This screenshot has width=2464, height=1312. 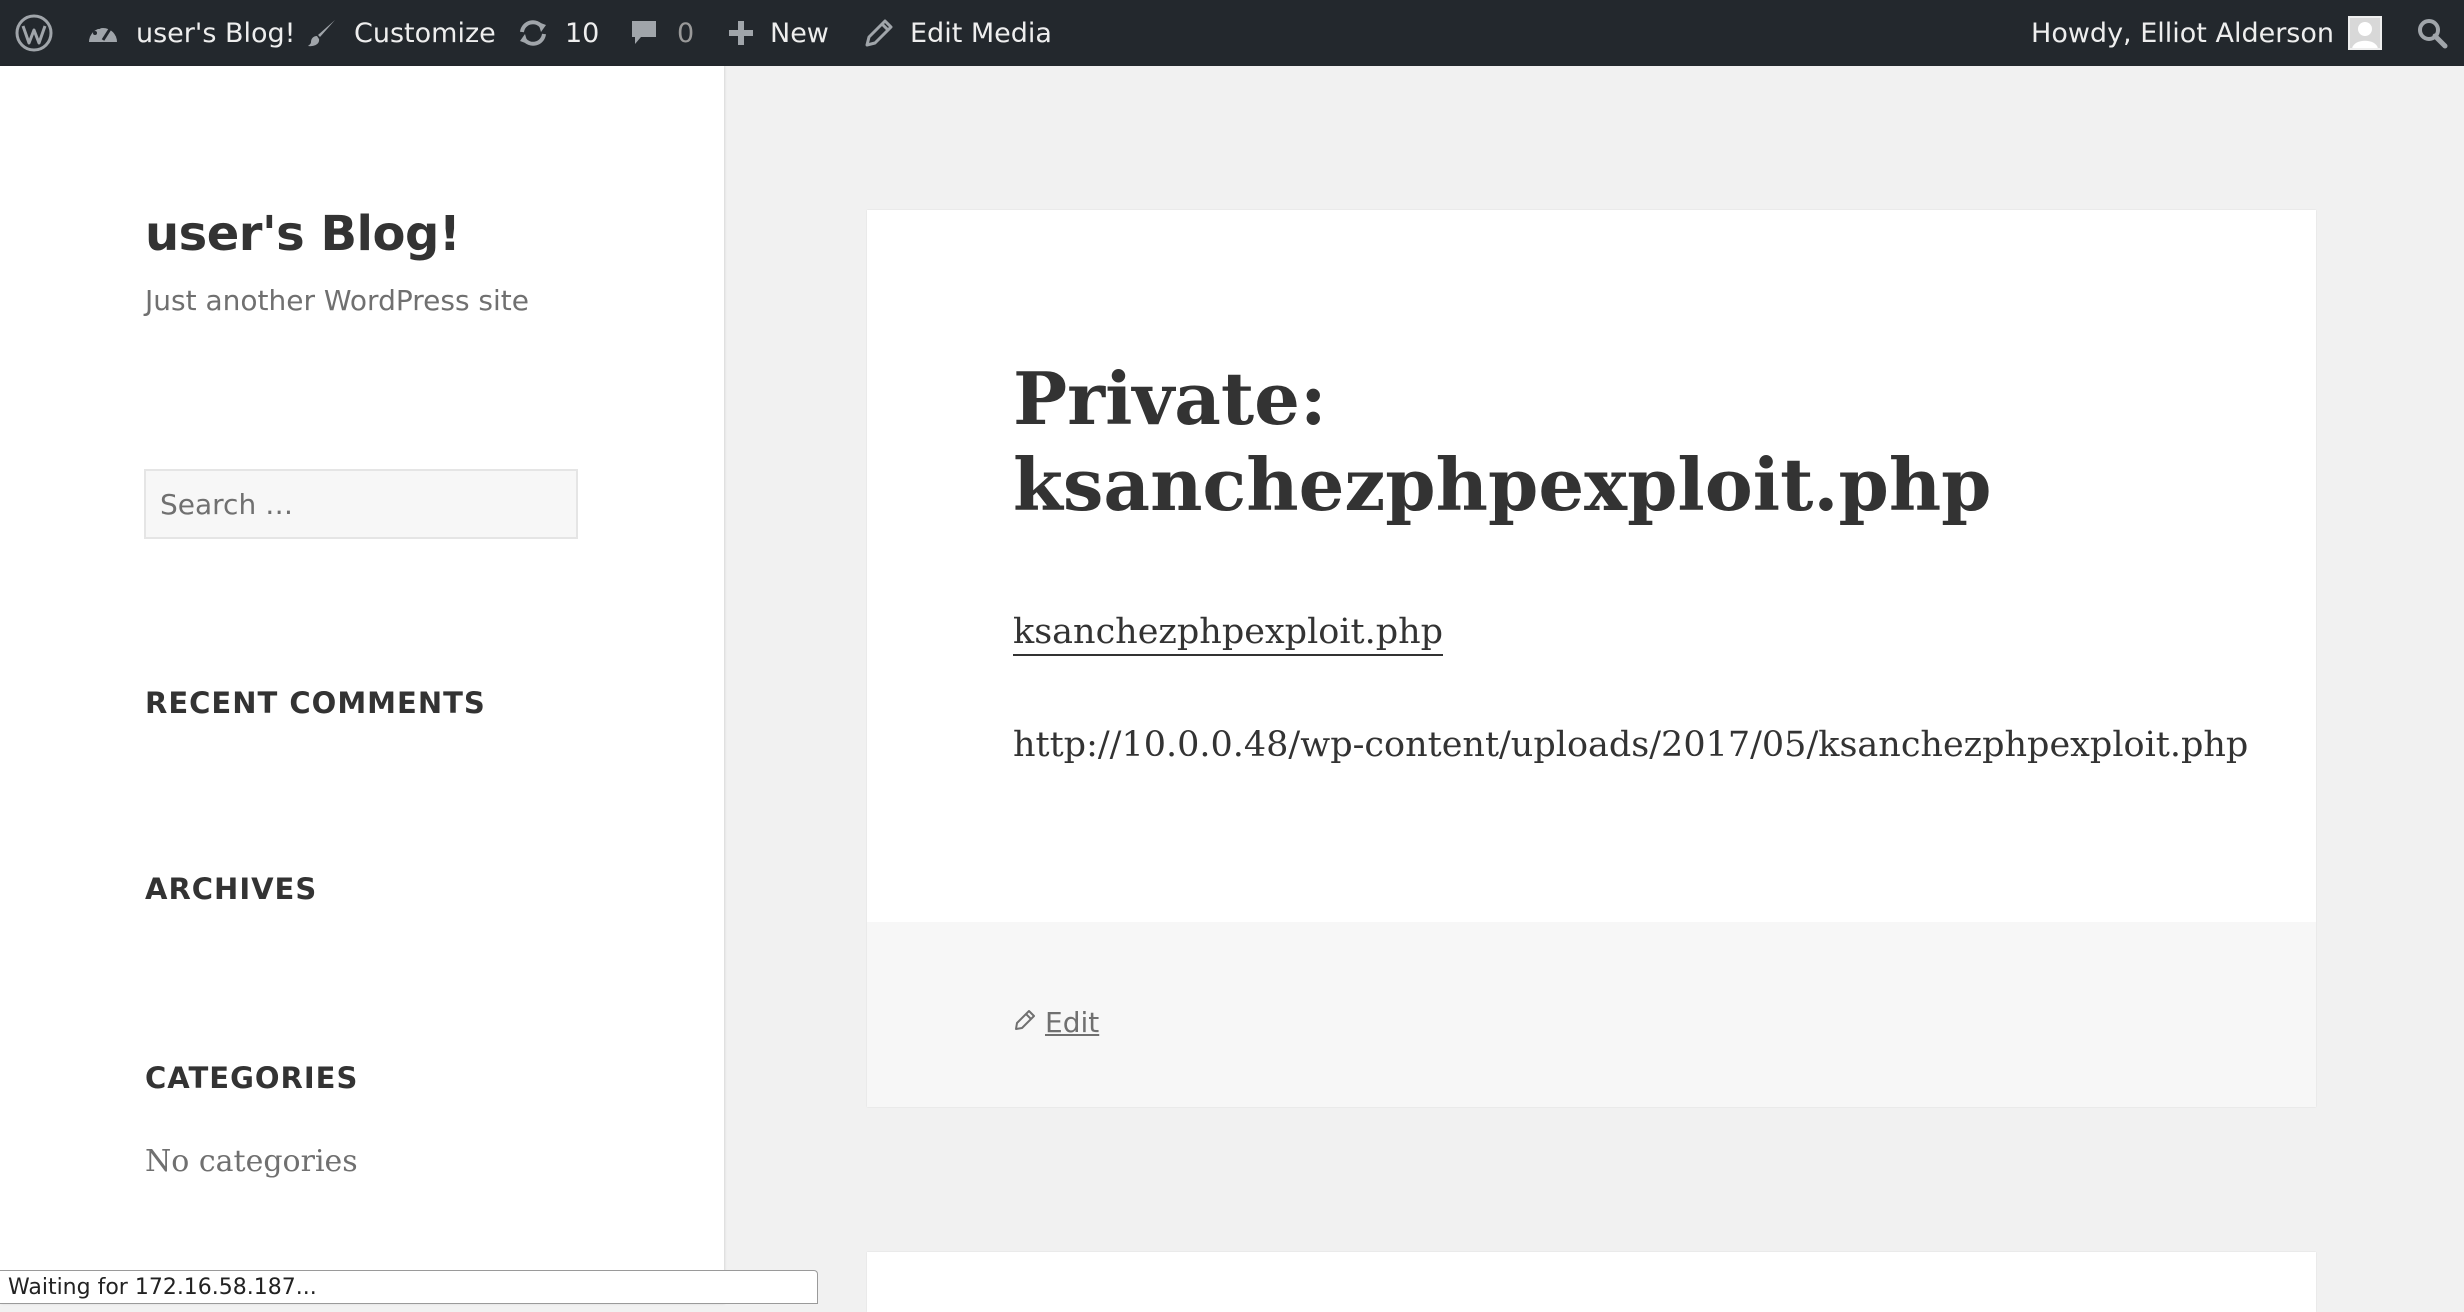 What do you see at coordinates (644, 33) in the screenshot?
I see `comment-icon` at bounding box center [644, 33].